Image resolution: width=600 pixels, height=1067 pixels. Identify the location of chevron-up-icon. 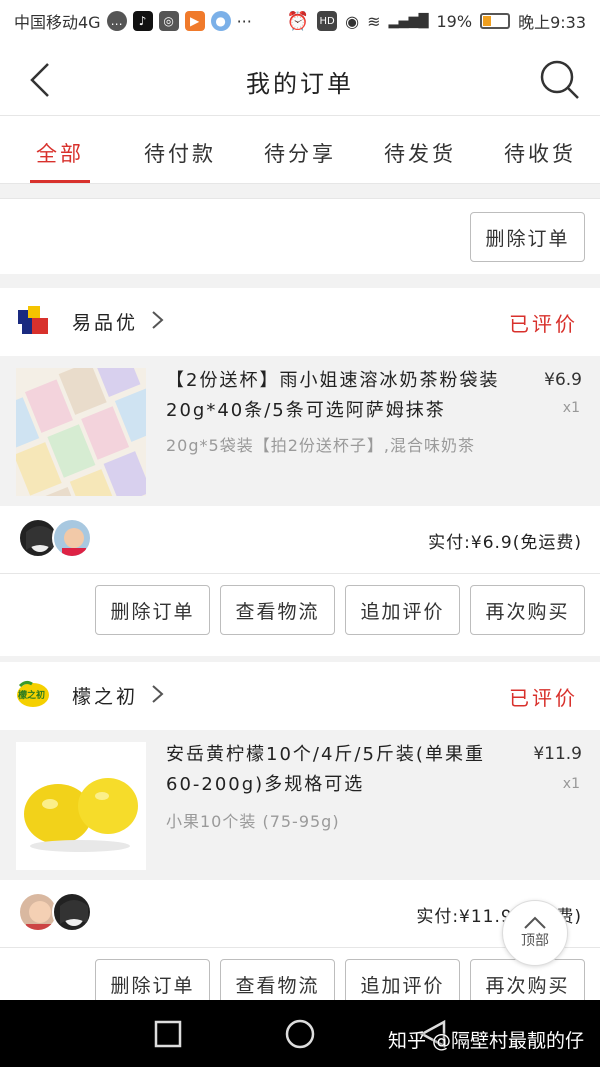
(535, 922).